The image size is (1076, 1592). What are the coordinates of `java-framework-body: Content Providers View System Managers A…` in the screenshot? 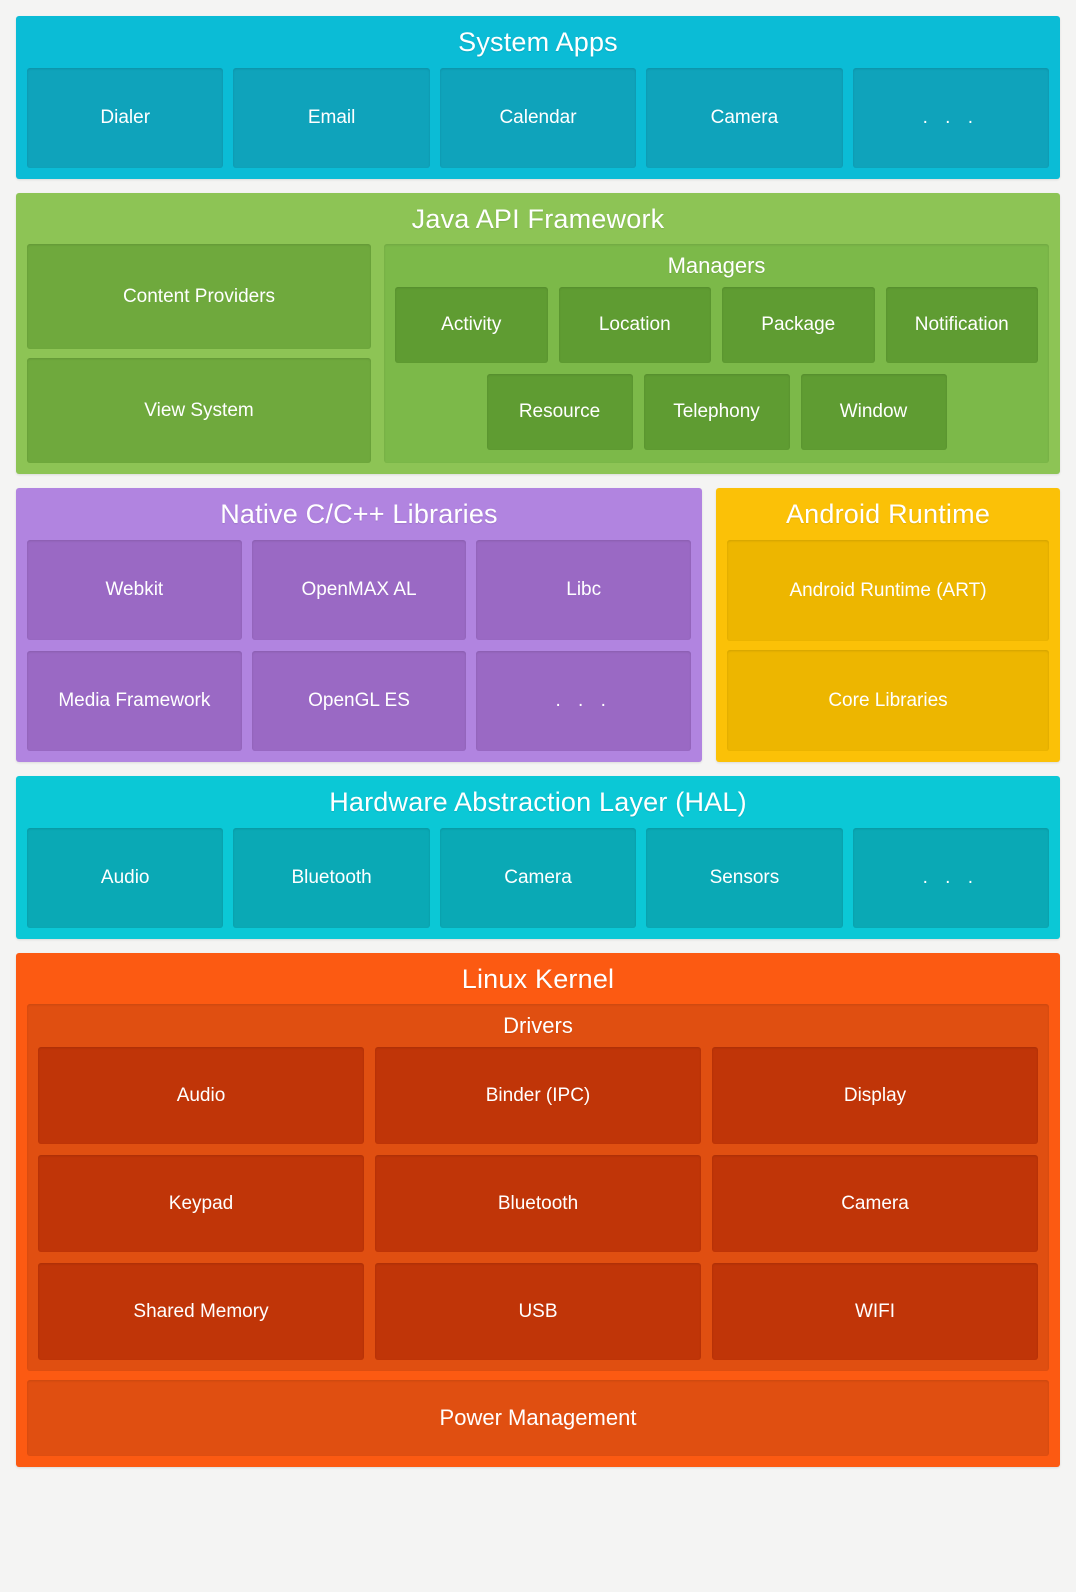 It's located at (538, 359).